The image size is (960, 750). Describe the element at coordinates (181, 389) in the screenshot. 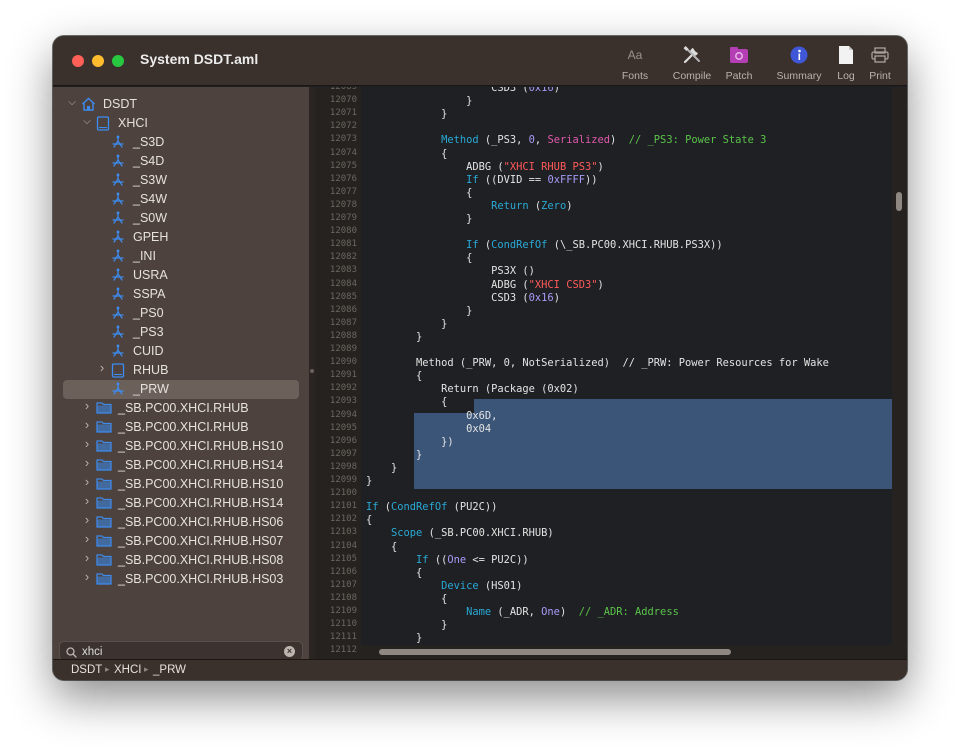

I see `tree-node: _PRW` at that location.